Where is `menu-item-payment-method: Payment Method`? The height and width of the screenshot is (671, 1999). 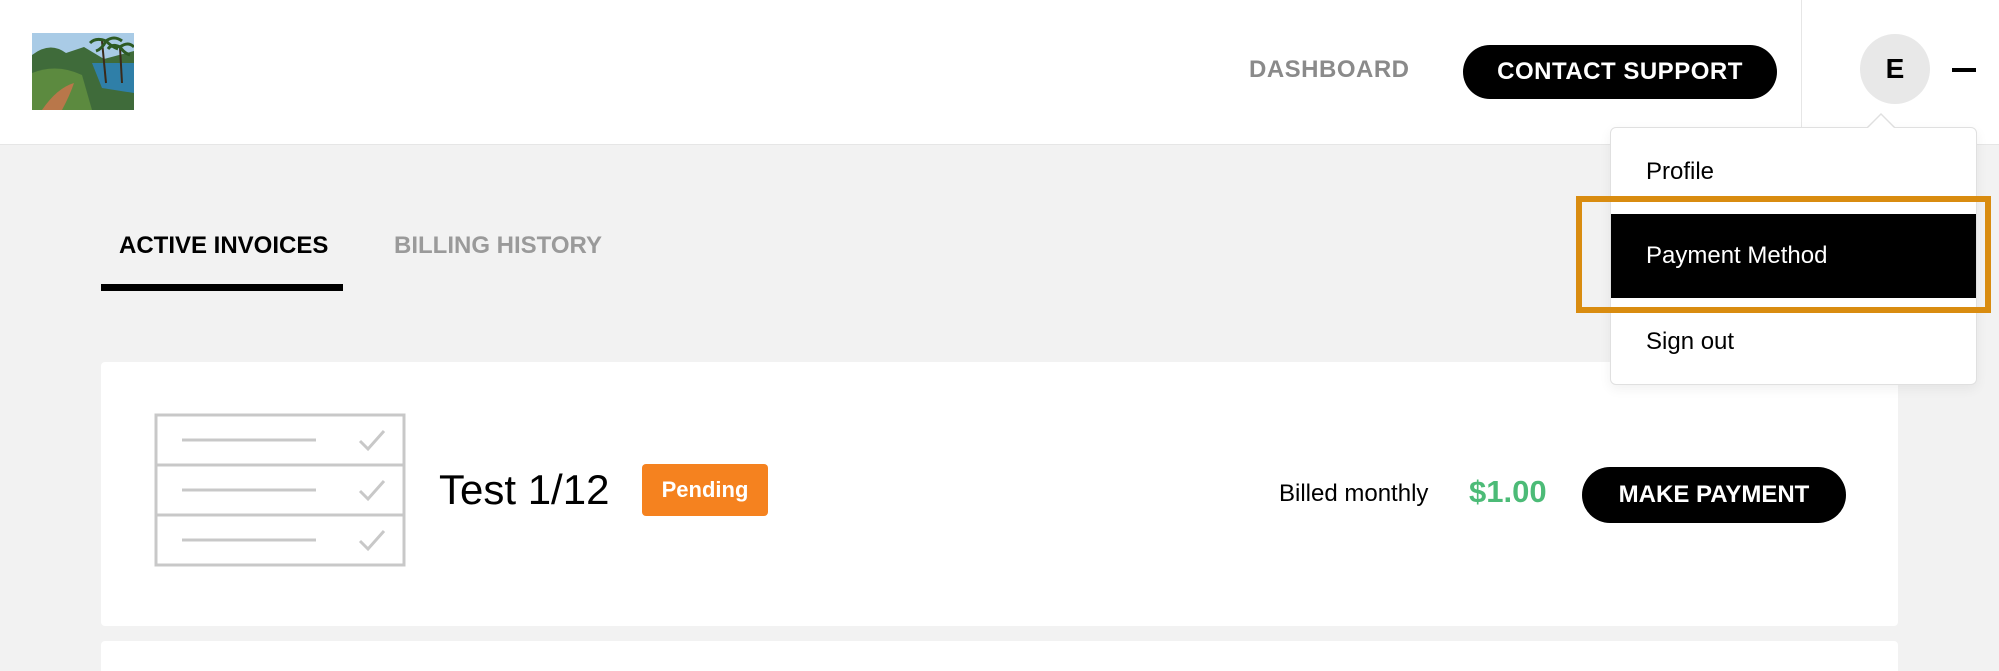 menu-item-payment-method: Payment Method is located at coordinates (1793, 256).